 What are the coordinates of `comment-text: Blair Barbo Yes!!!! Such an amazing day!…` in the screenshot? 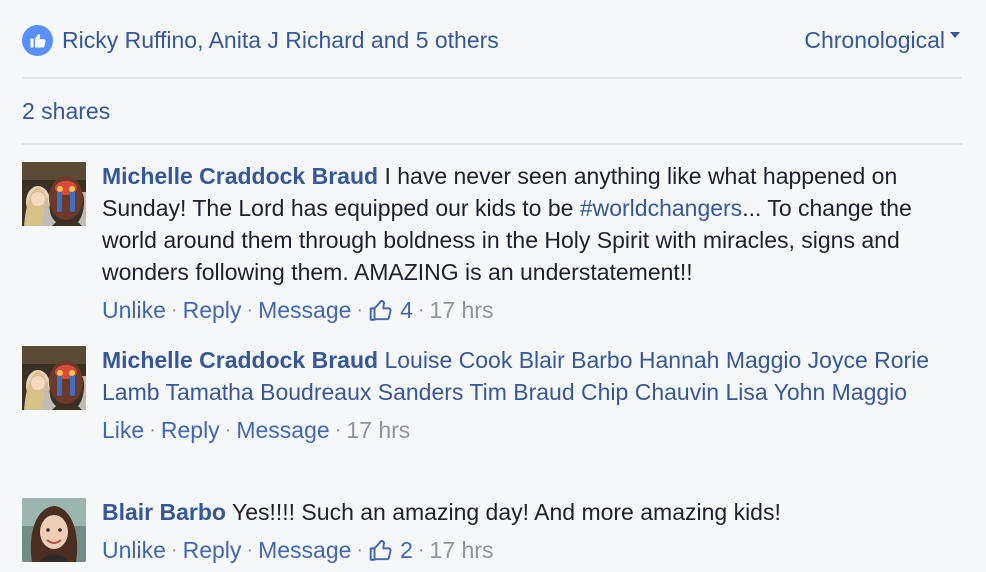 It's located at (532, 512).